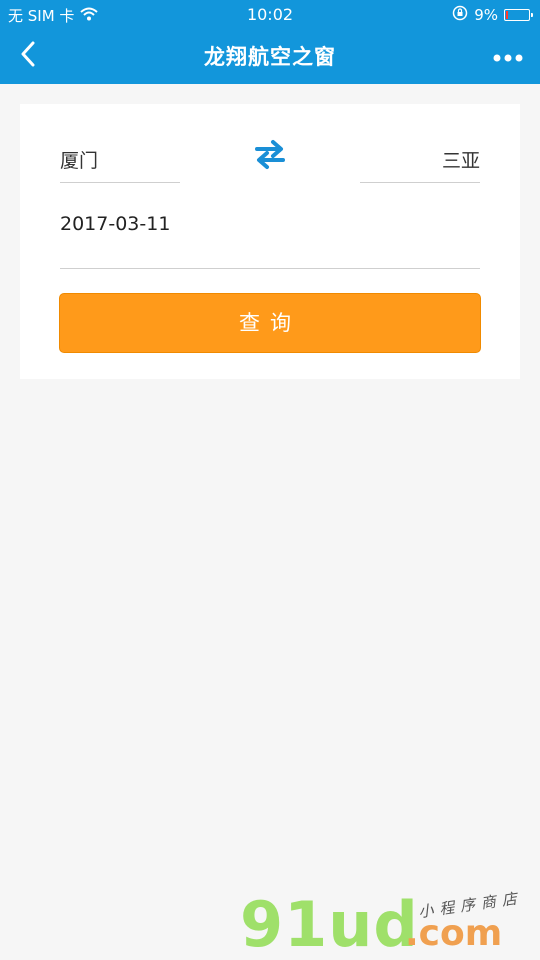 The image size is (540, 960). I want to click on status-right: 9%, so click(492, 15).